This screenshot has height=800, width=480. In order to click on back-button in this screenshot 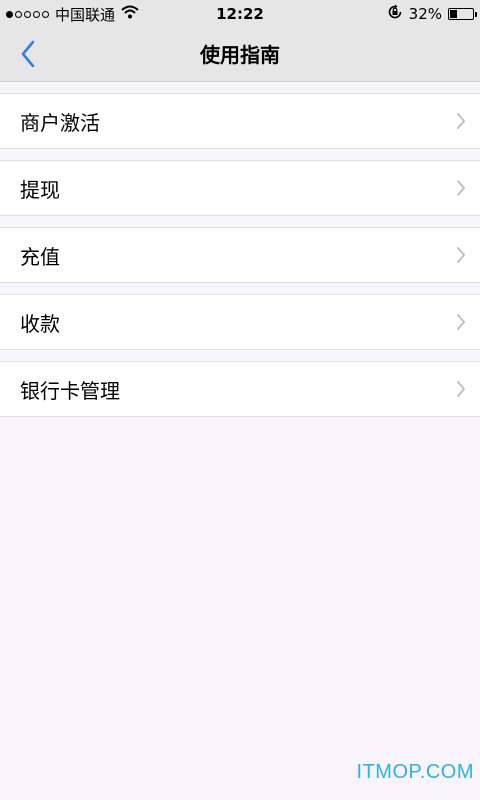, I will do `click(28, 54)`.